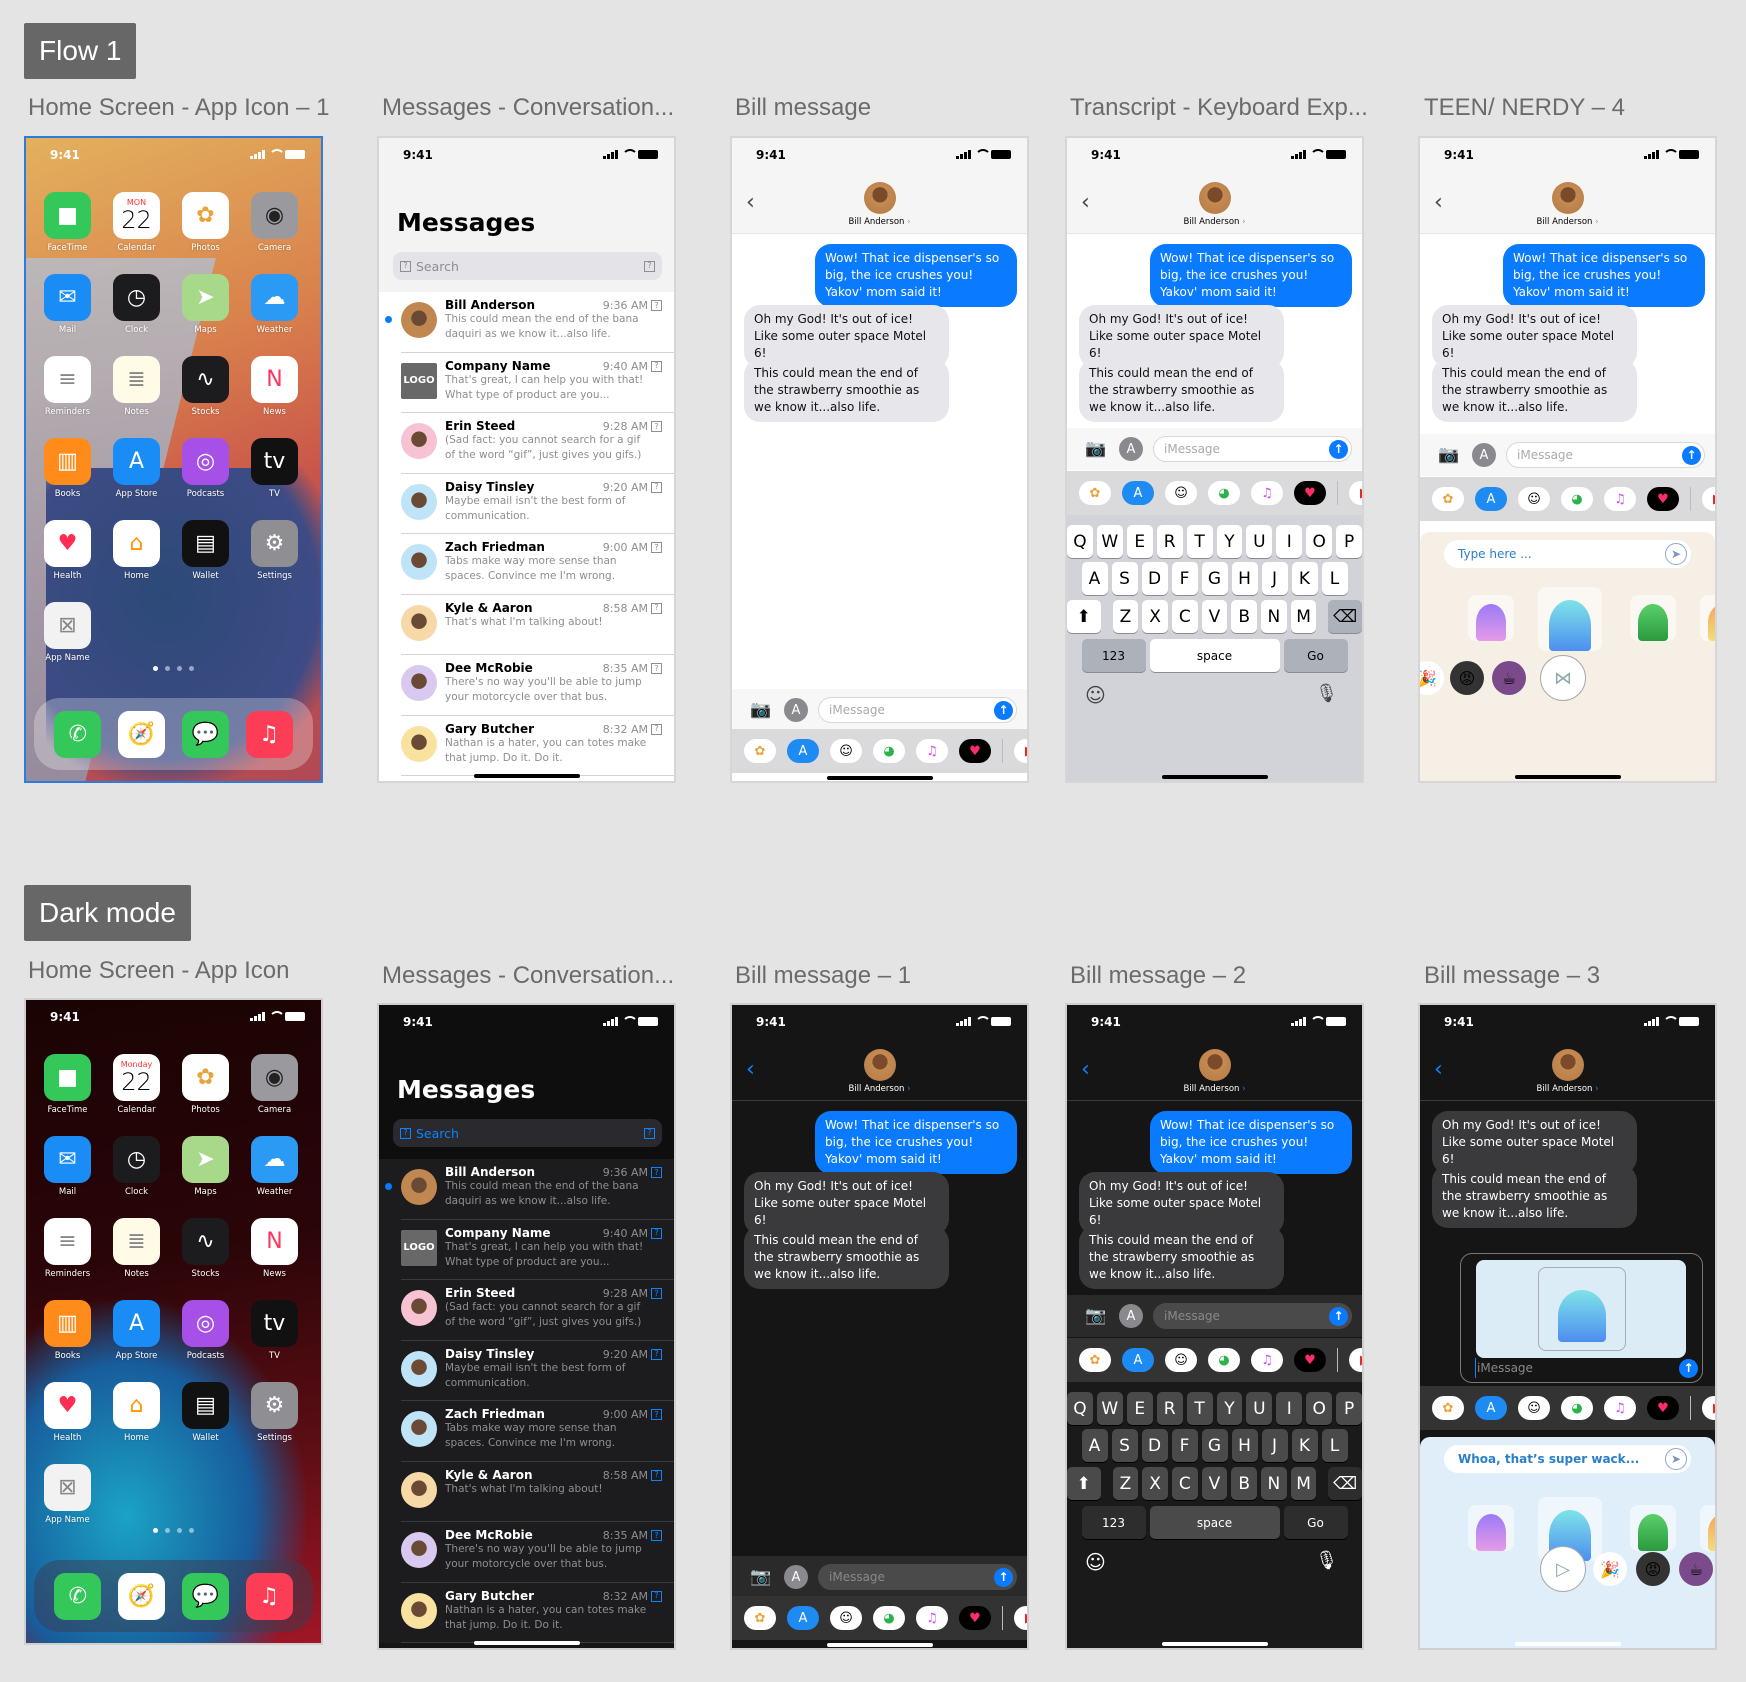 The width and height of the screenshot is (1746, 1682). I want to click on app-home: ⌂ Home, so click(136, 550).